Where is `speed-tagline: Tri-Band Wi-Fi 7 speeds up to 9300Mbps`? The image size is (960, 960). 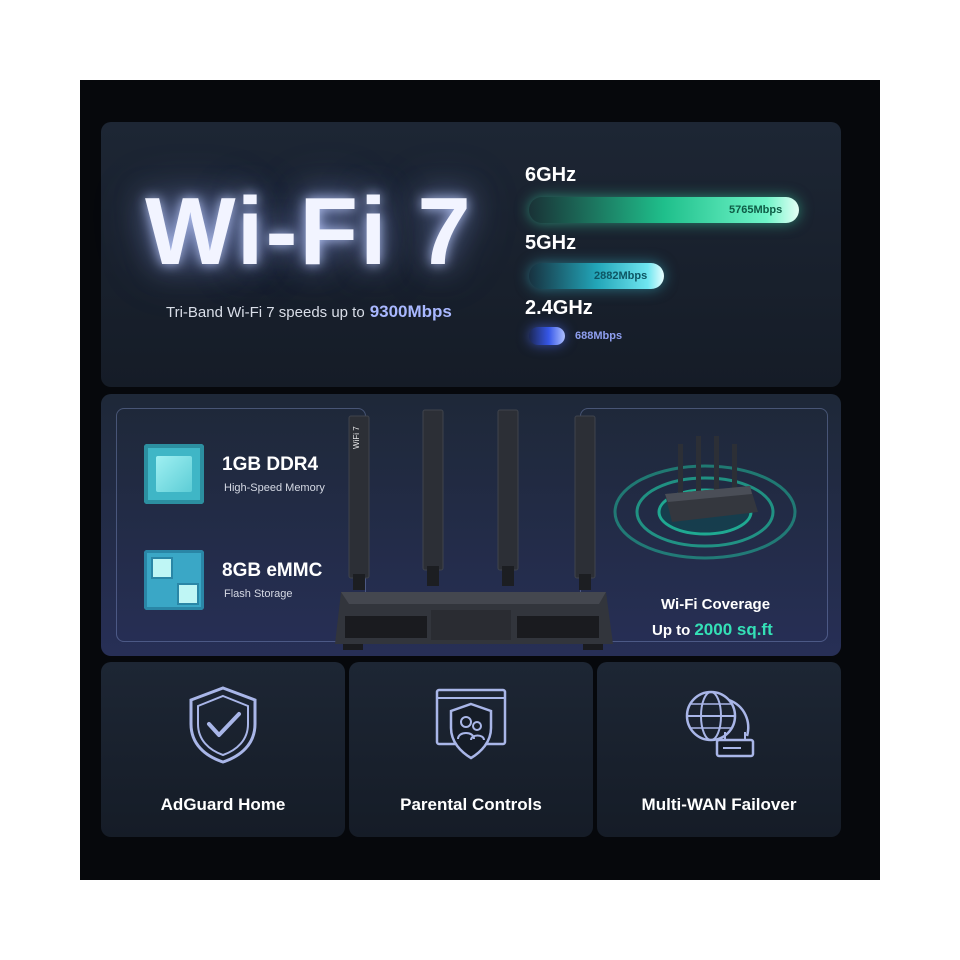
speed-tagline: Tri-Band Wi-Fi 7 speeds up to 9300Mbps is located at coordinates (309, 312).